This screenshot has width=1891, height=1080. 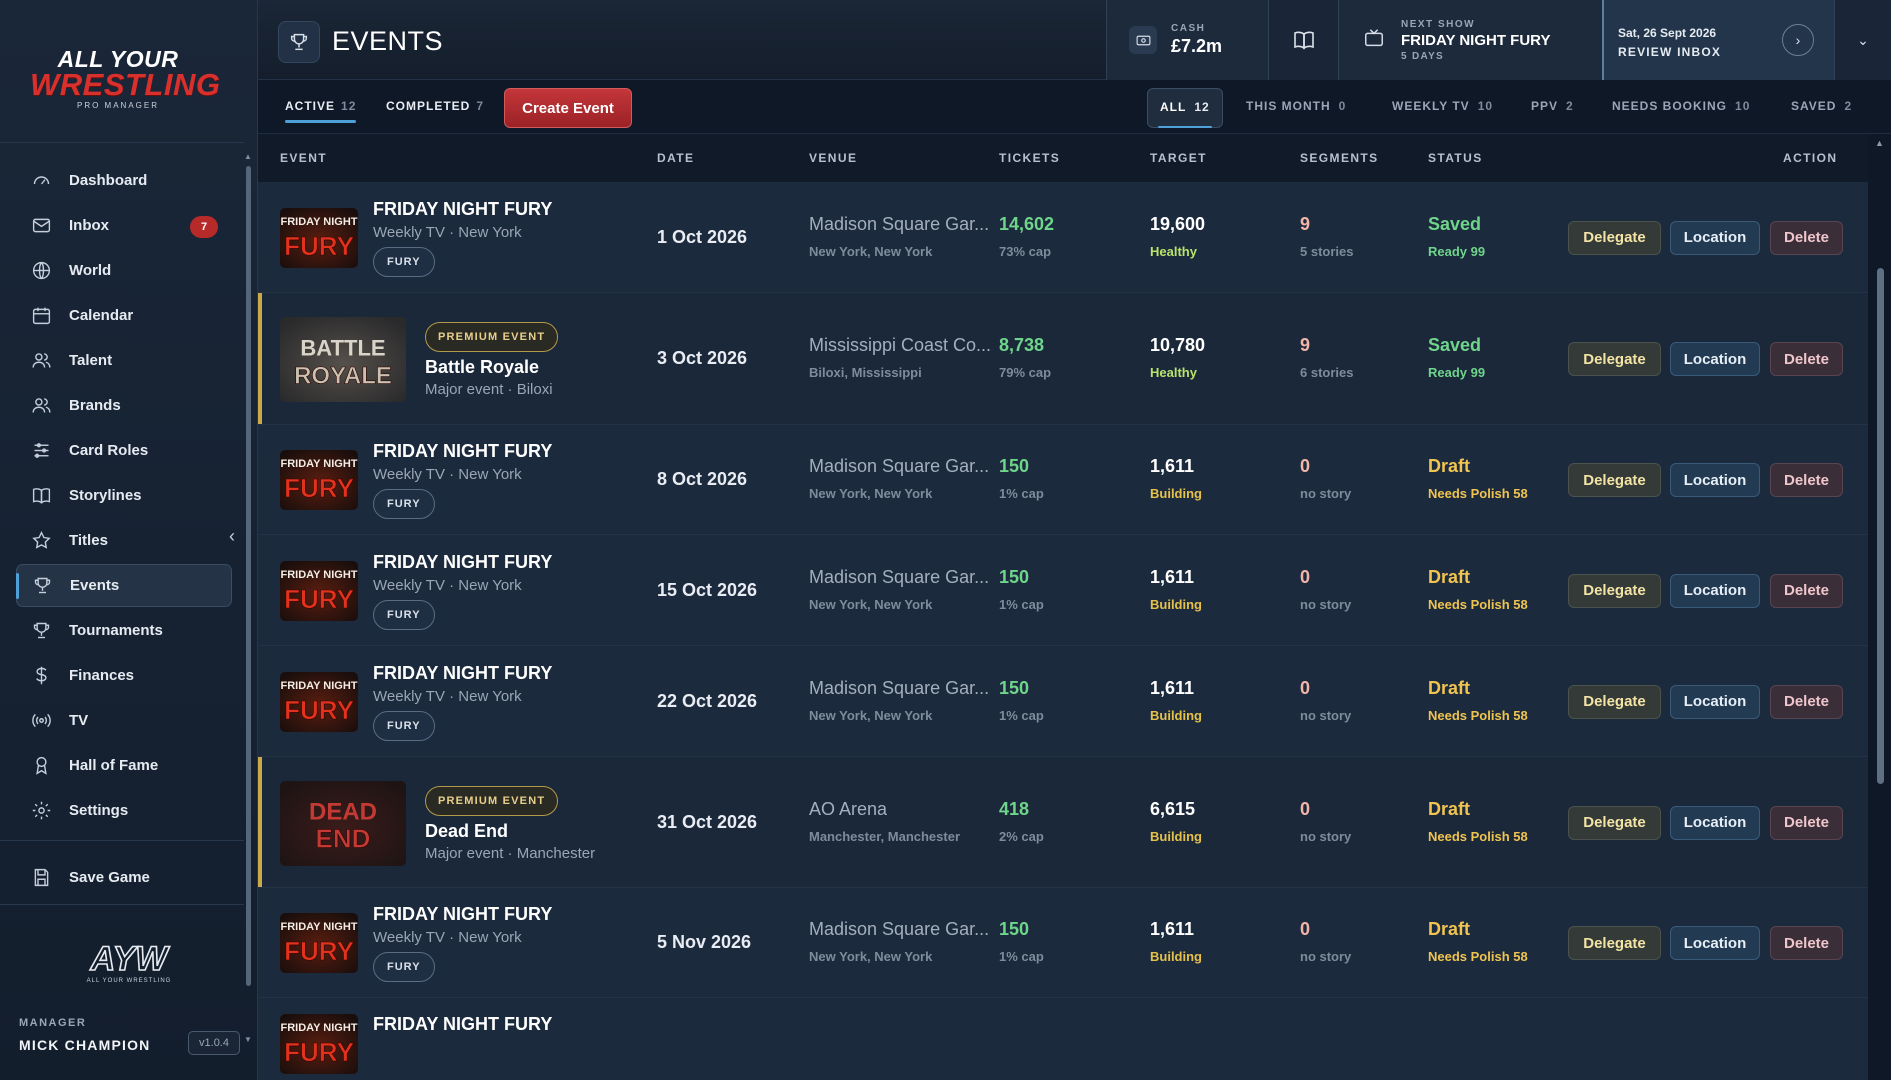 I want to click on sidebar-item-tournaments: Tournaments, so click(x=124, y=630).